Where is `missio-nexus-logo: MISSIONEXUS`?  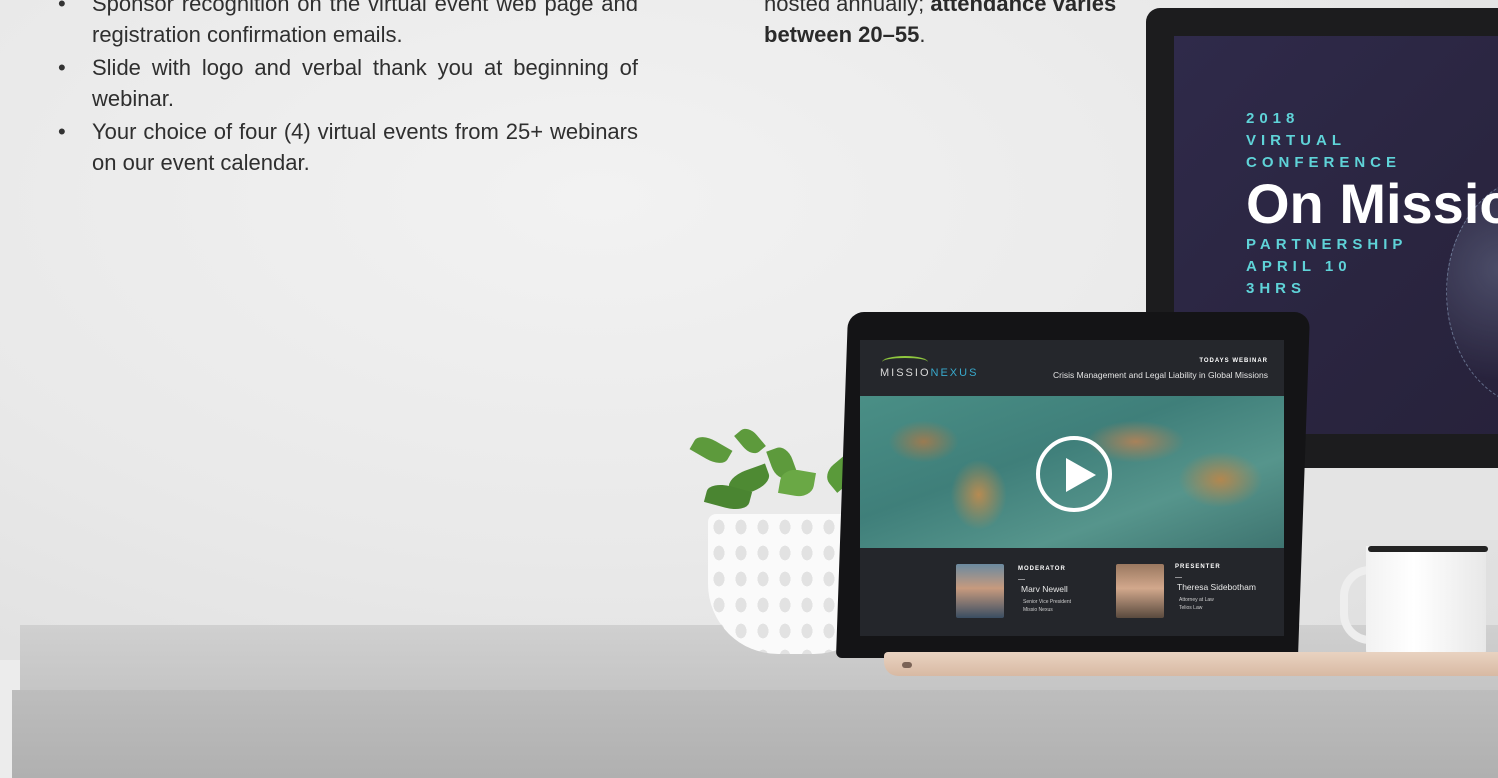 missio-nexus-logo: MISSIONEXUS is located at coordinates (929, 373).